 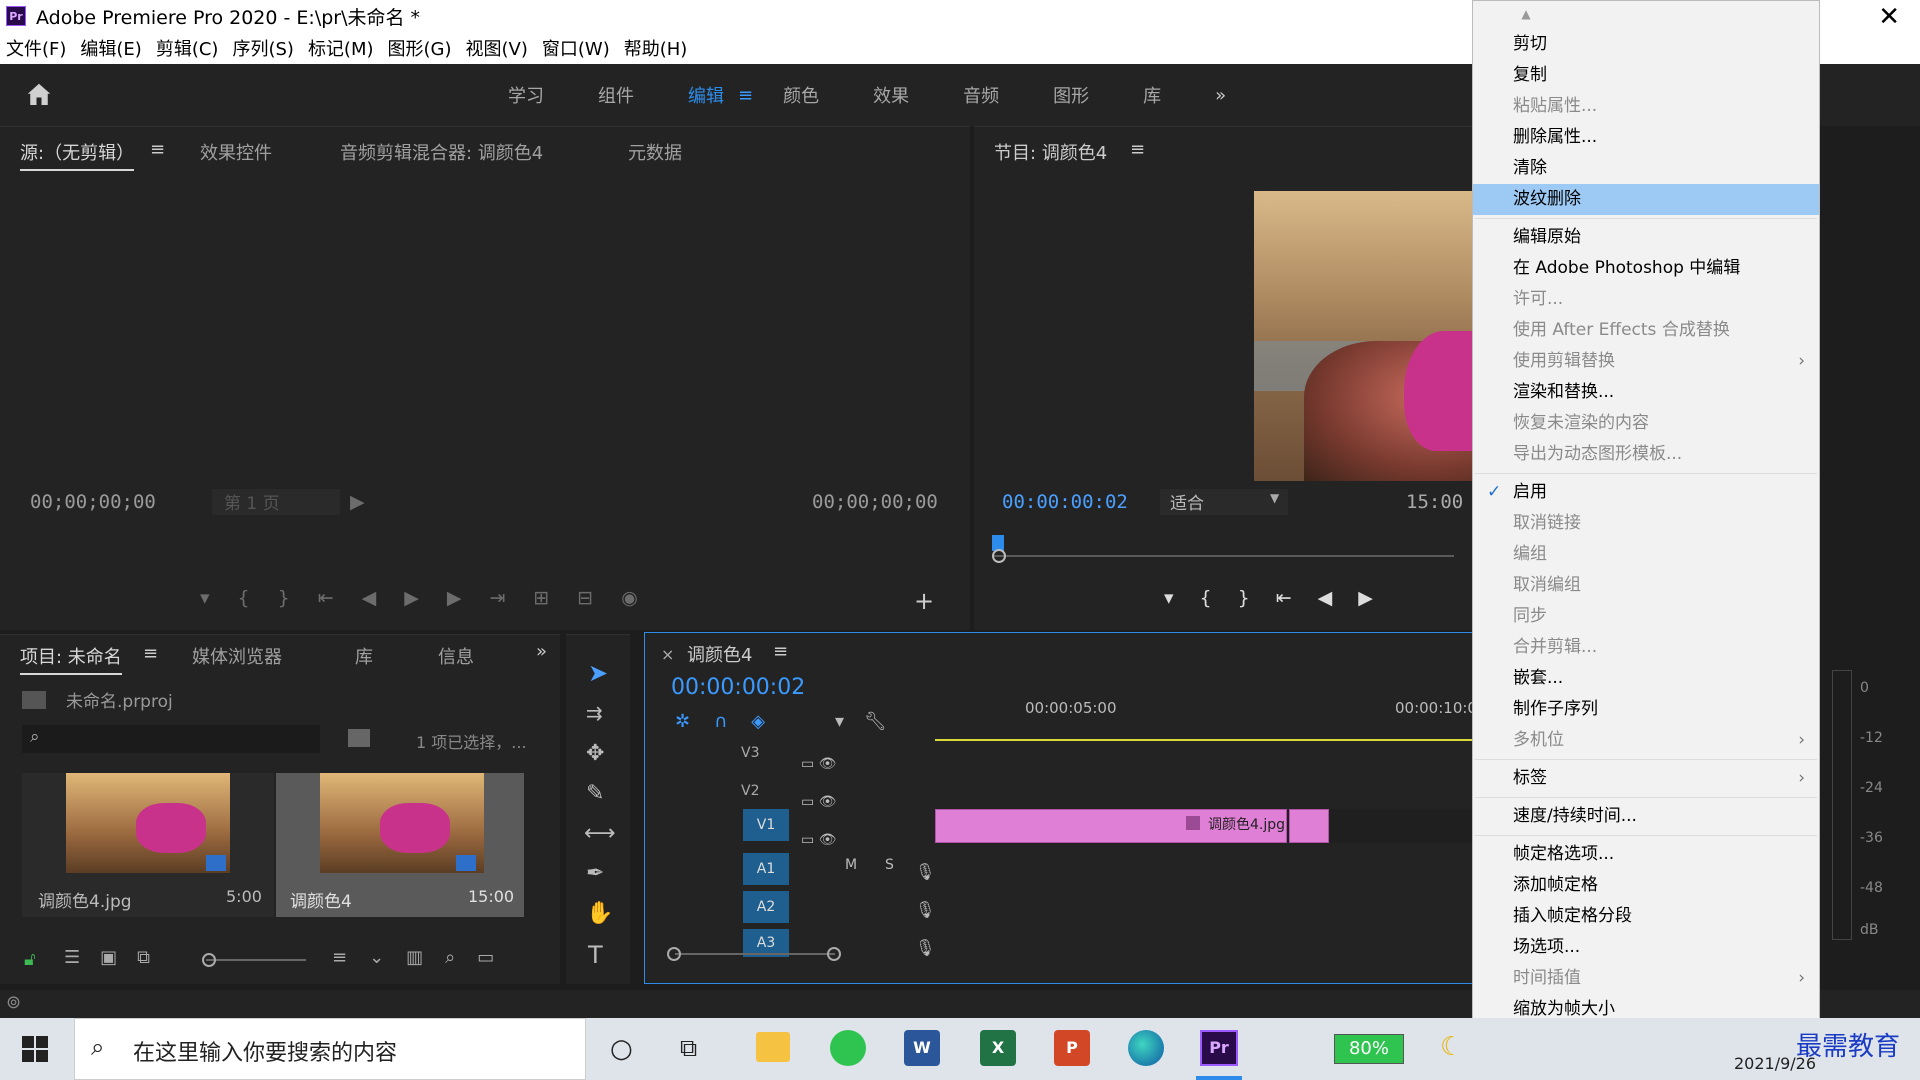 I want to click on file-explorer-icon, so click(x=773, y=1047).